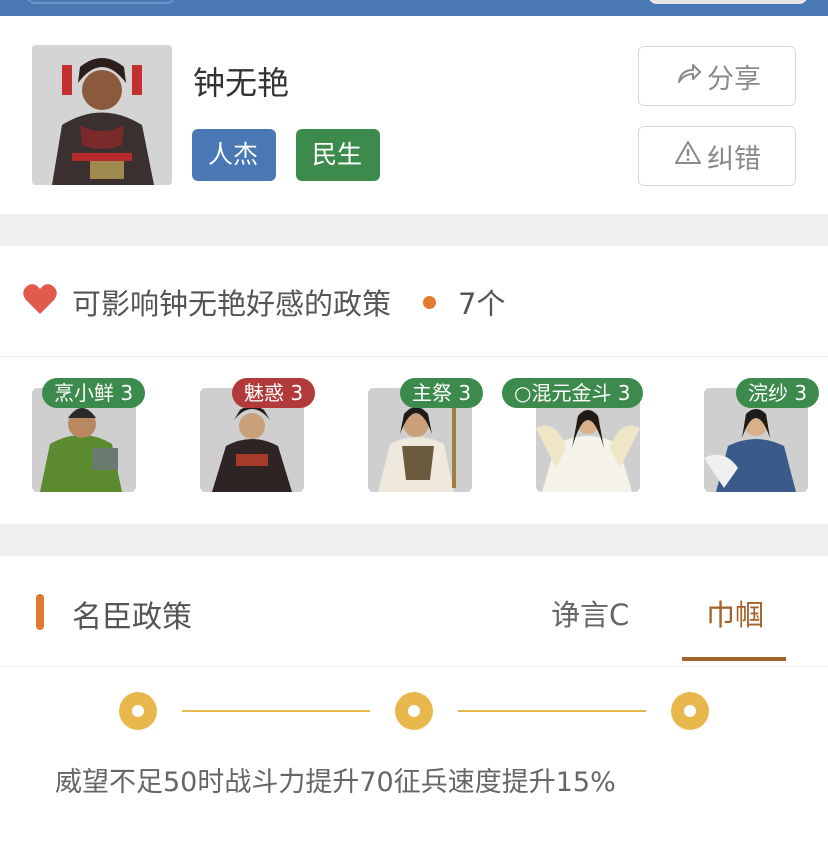  I want to click on tab-zhengyan: 诤言C, so click(590, 613).